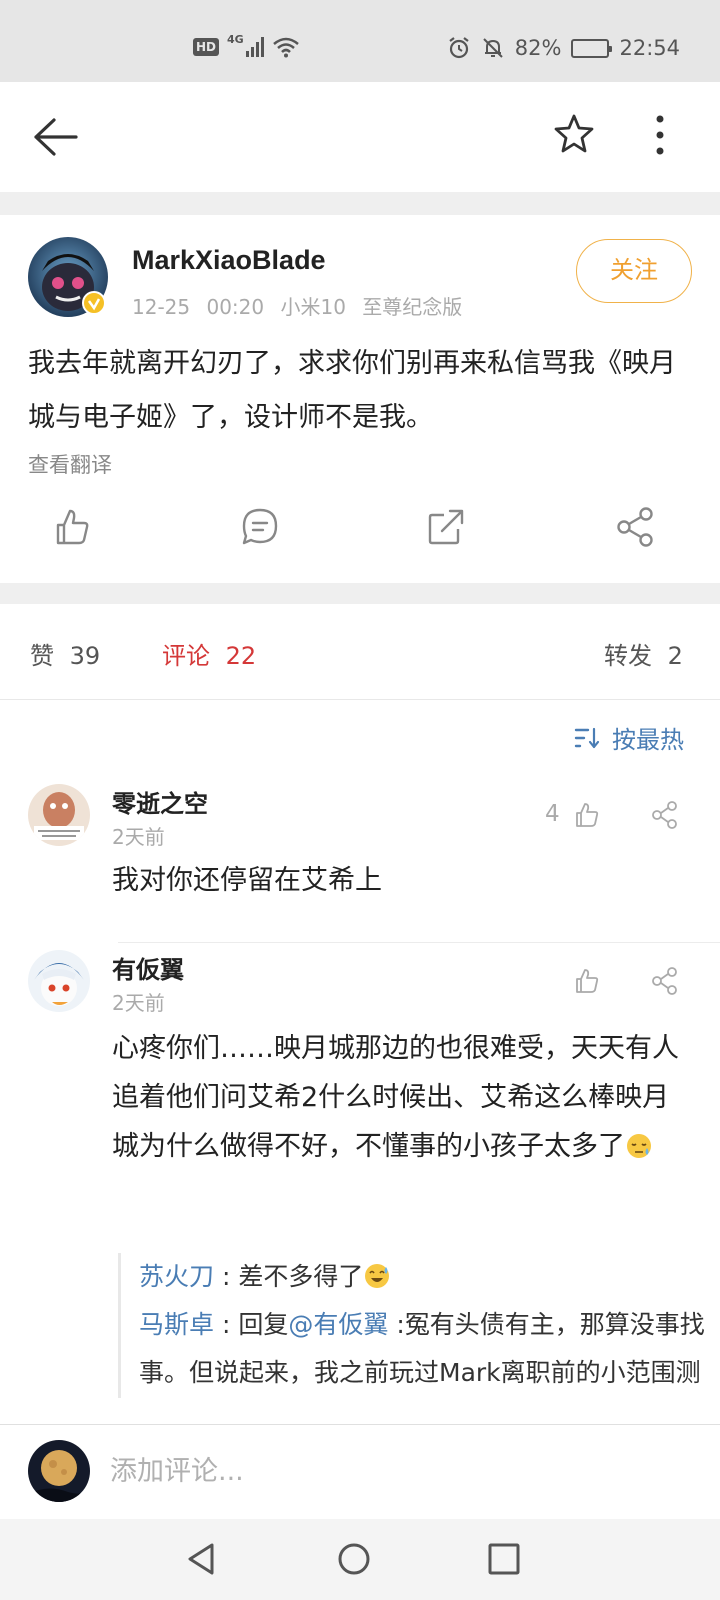 The height and width of the screenshot is (1600, 720). I want to click on comment-like-count: 4, so click(552, 814).